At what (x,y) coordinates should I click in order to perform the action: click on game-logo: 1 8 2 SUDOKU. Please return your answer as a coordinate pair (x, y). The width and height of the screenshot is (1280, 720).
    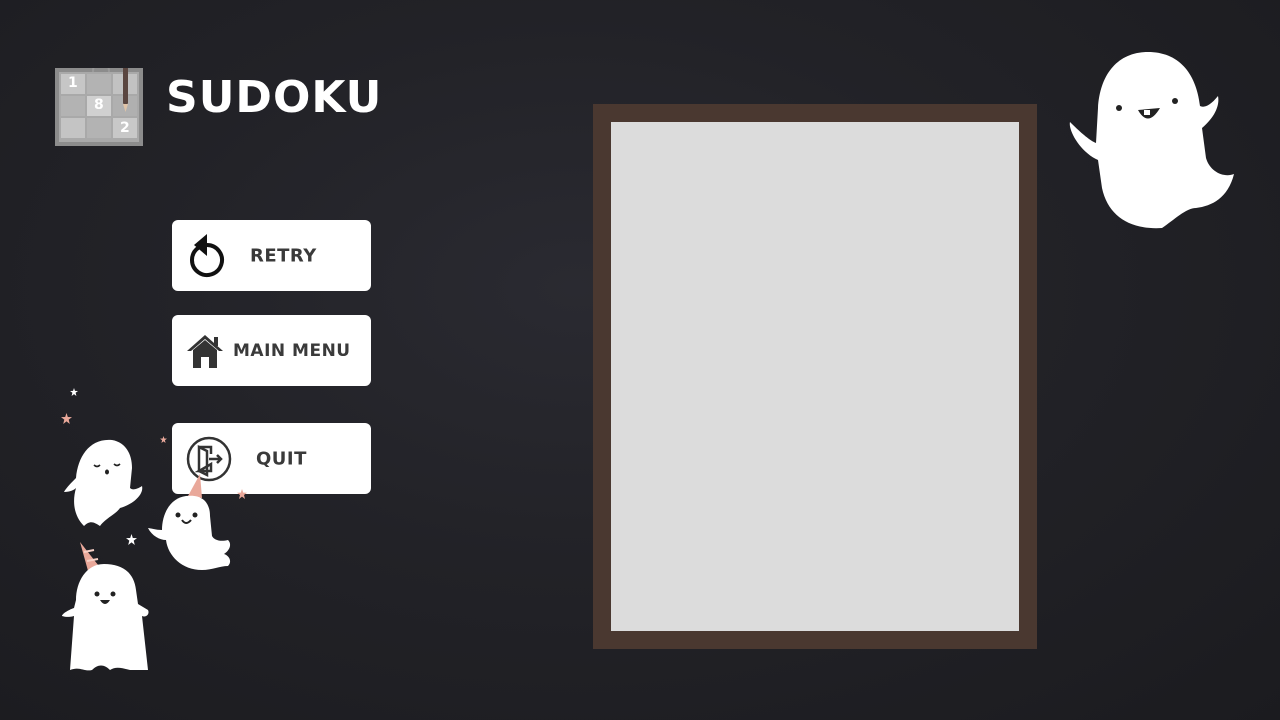
    Looking at the image, I should click on (216, 104).